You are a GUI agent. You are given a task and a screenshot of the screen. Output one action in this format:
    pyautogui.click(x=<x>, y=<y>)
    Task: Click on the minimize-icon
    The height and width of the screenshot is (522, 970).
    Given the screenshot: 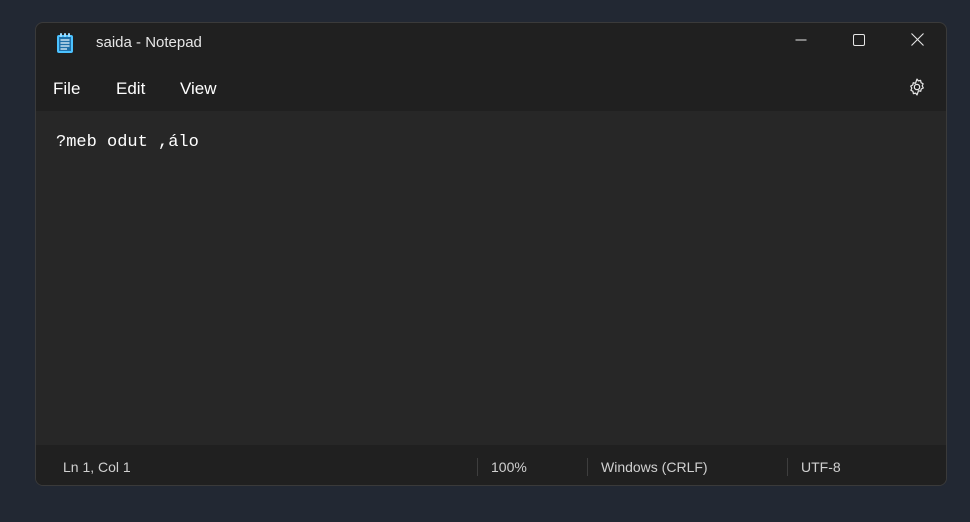 What is the action you would take?
    pyautogui.click(x=801, y=42)
    